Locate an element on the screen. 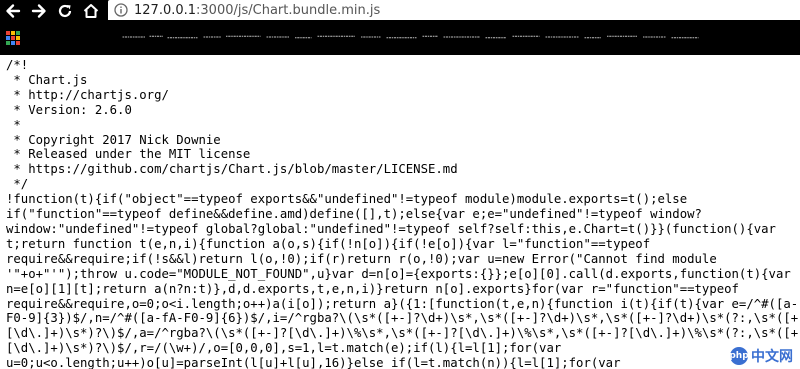 Image resolution: width=800 pixels, height=369 pixels. php-logo: php is located at coordinates (739, 356).